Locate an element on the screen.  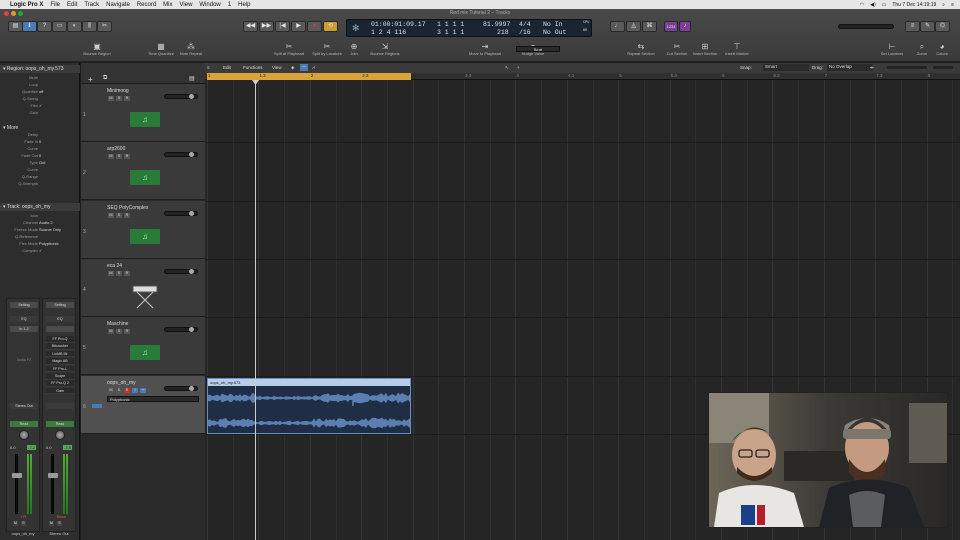
inspector-row: Delay is located at coordinates (40, 135).